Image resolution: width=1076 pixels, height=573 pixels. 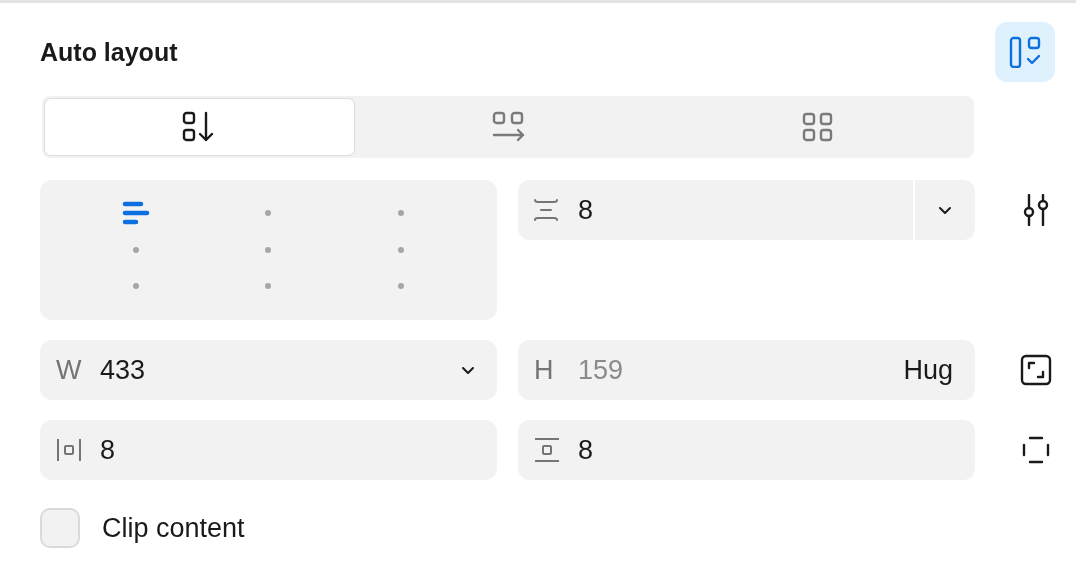 What do you see at coordinates (136, 213) in the screenshot?
I see `align-left-icon` at bounding box center [136, 213].